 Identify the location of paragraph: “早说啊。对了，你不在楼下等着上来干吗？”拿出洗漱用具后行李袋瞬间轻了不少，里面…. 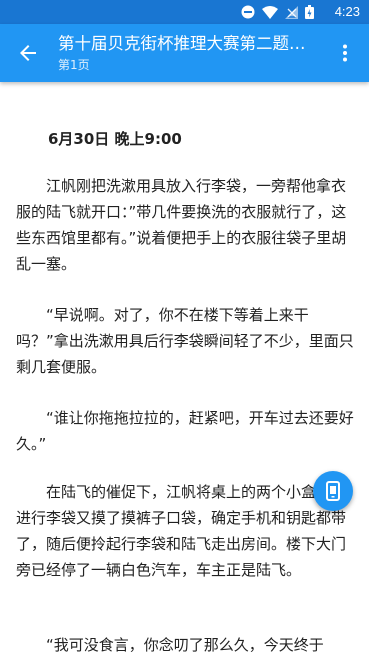
(185, 341).